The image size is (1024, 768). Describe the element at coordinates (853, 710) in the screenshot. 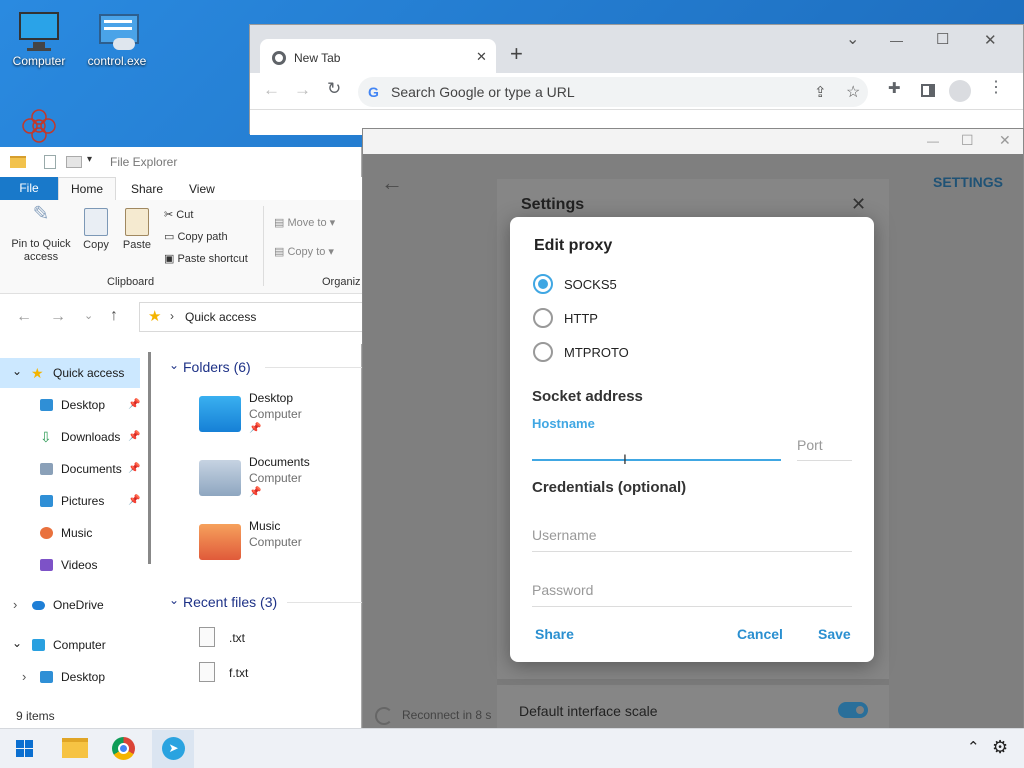

I see `interface-scale-toggle` at that location.